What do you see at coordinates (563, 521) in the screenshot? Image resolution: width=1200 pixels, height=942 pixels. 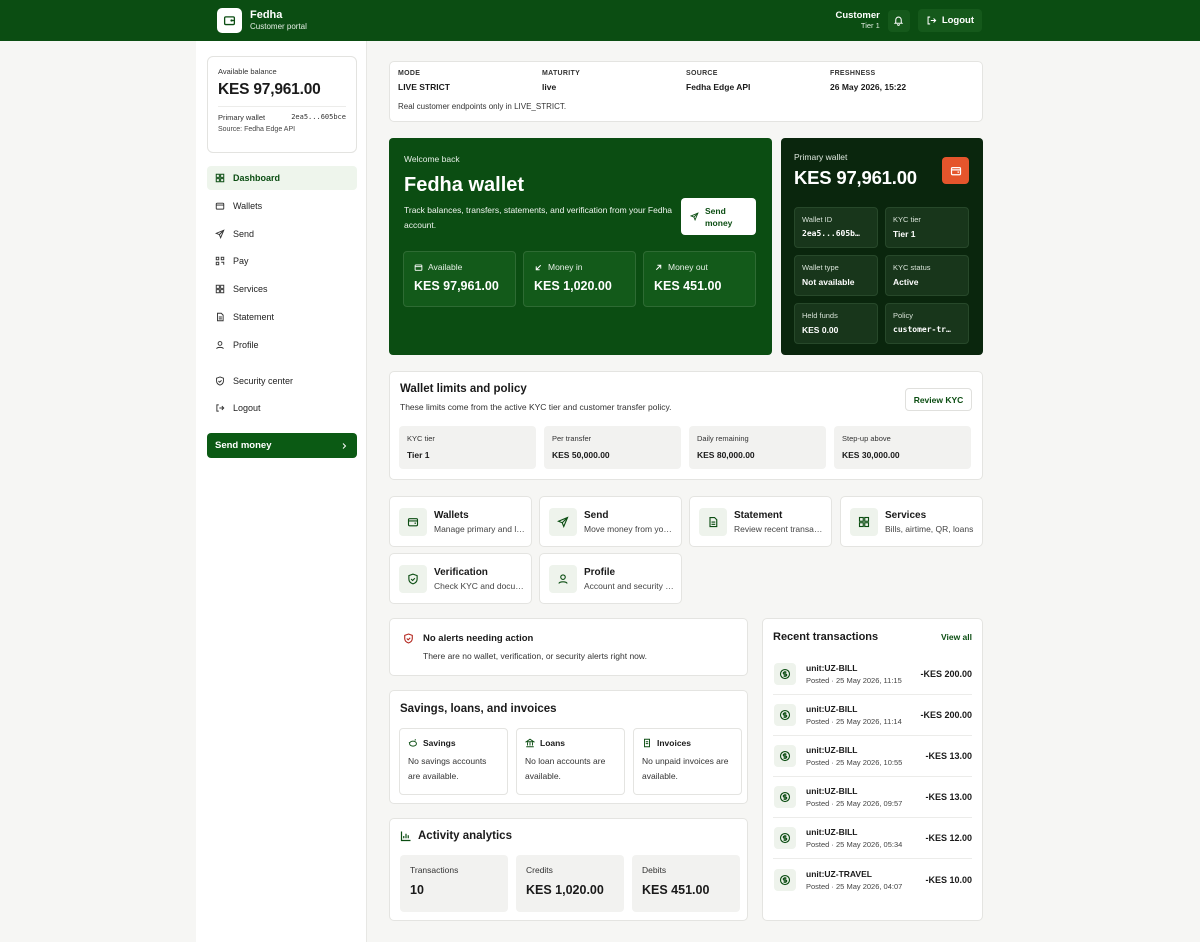 I see `send-icon` at bounding box center [563, 521].